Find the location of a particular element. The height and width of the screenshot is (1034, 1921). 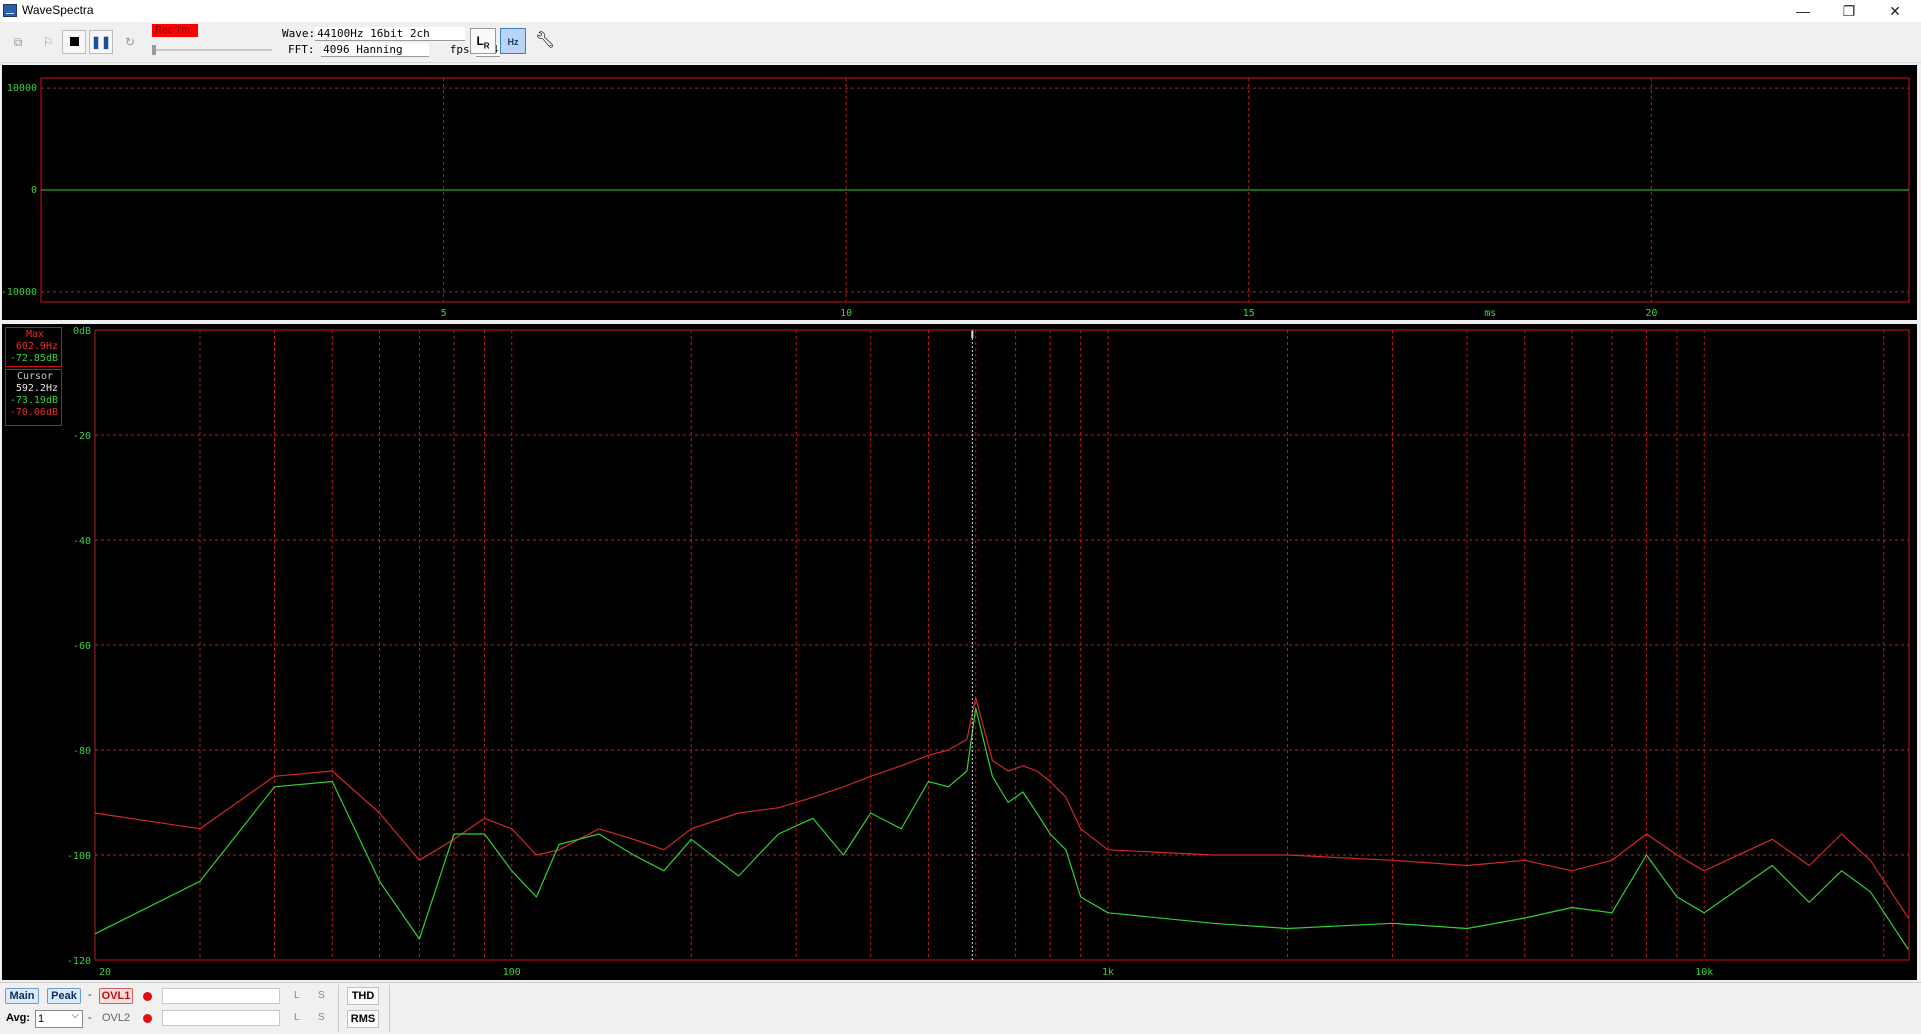

ovl1-s-toggle: S is located at coordinates (321, 995).